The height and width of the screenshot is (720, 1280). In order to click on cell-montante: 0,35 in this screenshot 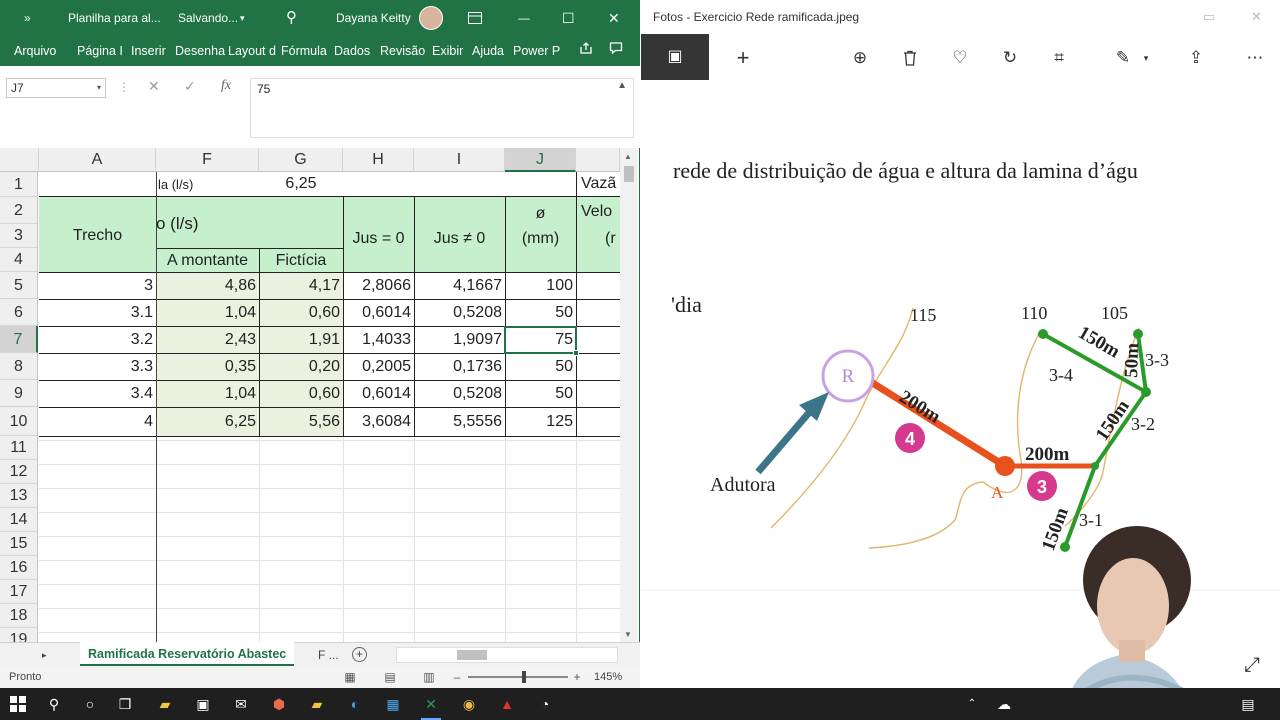, I will do `click(207, 367)`.